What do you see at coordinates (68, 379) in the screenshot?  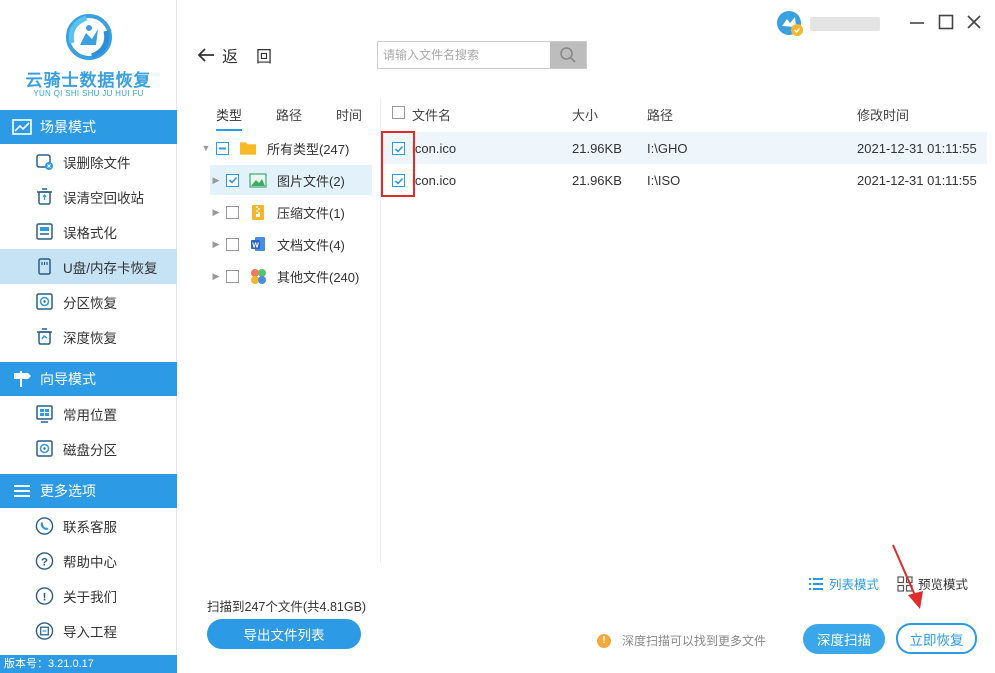 I see `section-title: 向导模式` at bounding box center [68, 379].